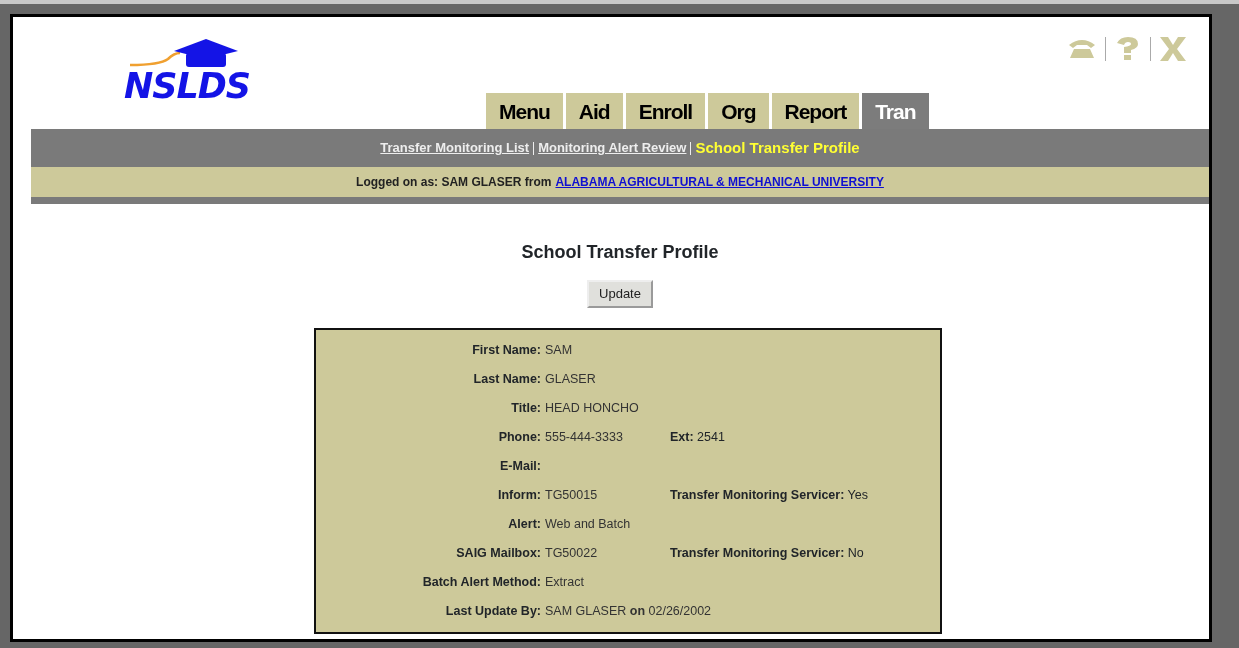  I want to click on field-value: SAM GLASER on 02/26/2002, so click(628, 610).